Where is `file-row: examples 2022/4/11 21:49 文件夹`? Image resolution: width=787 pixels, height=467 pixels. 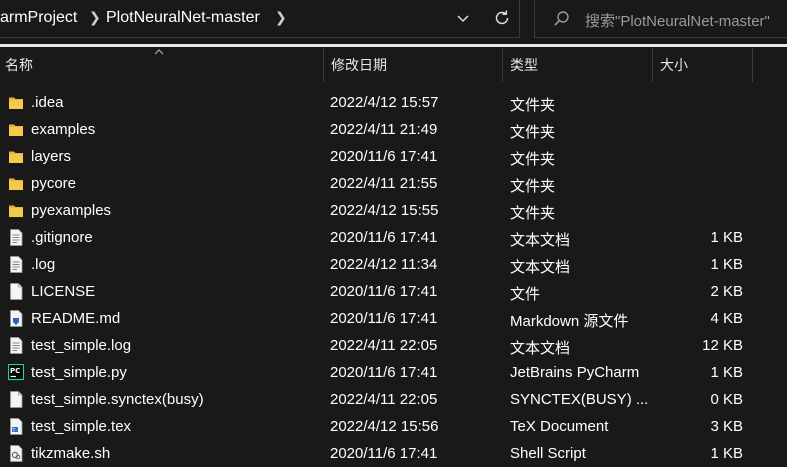
file-row: examples 2022/4/11 21:49 文件夹 is located at coordinates (393, 129).